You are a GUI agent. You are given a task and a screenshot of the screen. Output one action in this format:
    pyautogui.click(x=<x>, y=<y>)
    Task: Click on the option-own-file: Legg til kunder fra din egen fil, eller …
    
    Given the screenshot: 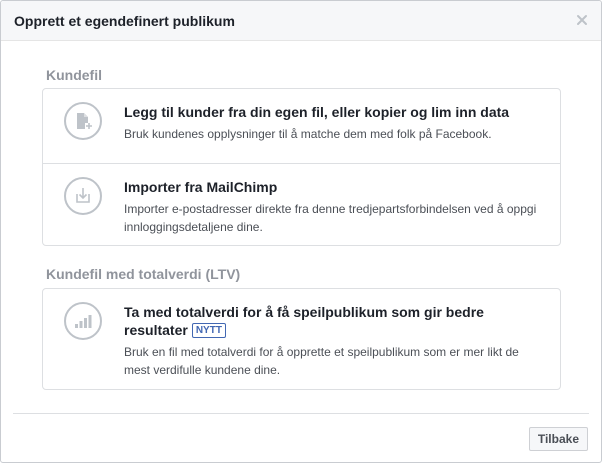 What is the action you would take?
    pyautogui.click(x=301, y=126)
    